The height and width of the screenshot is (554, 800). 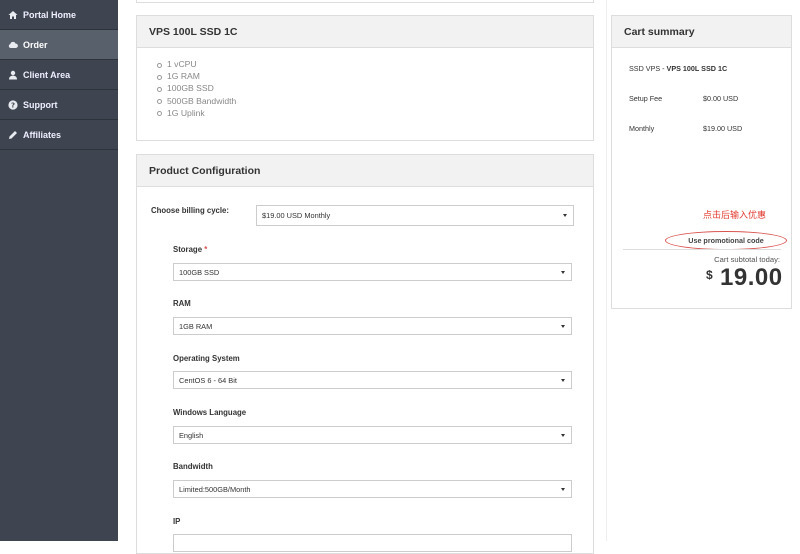 What do you see at coordinates (365, 1) in the screenshot?
I see `previous-panel-edge` at bounding box center [365, 1].